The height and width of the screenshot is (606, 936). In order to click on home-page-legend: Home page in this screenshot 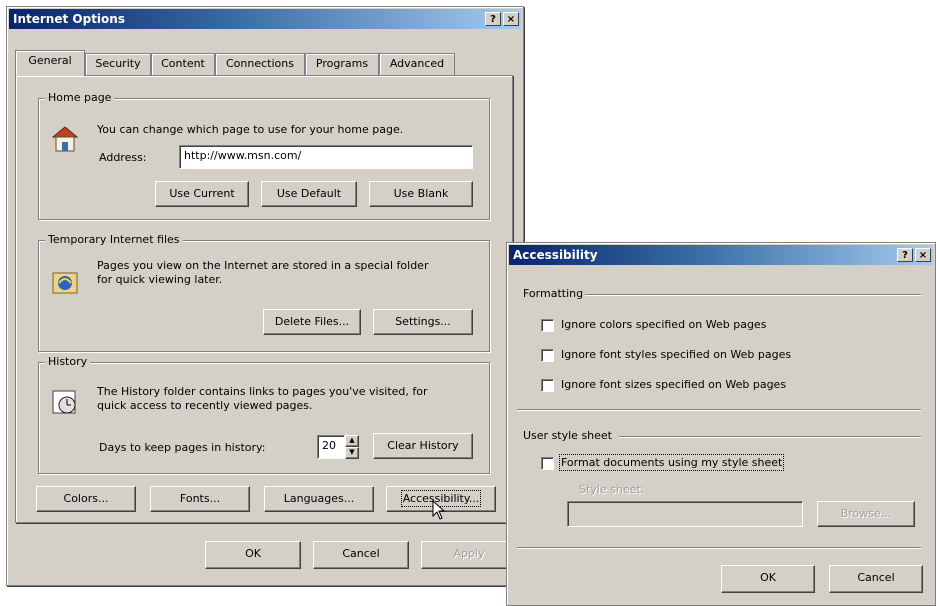, I will do `click(80, 97)`.